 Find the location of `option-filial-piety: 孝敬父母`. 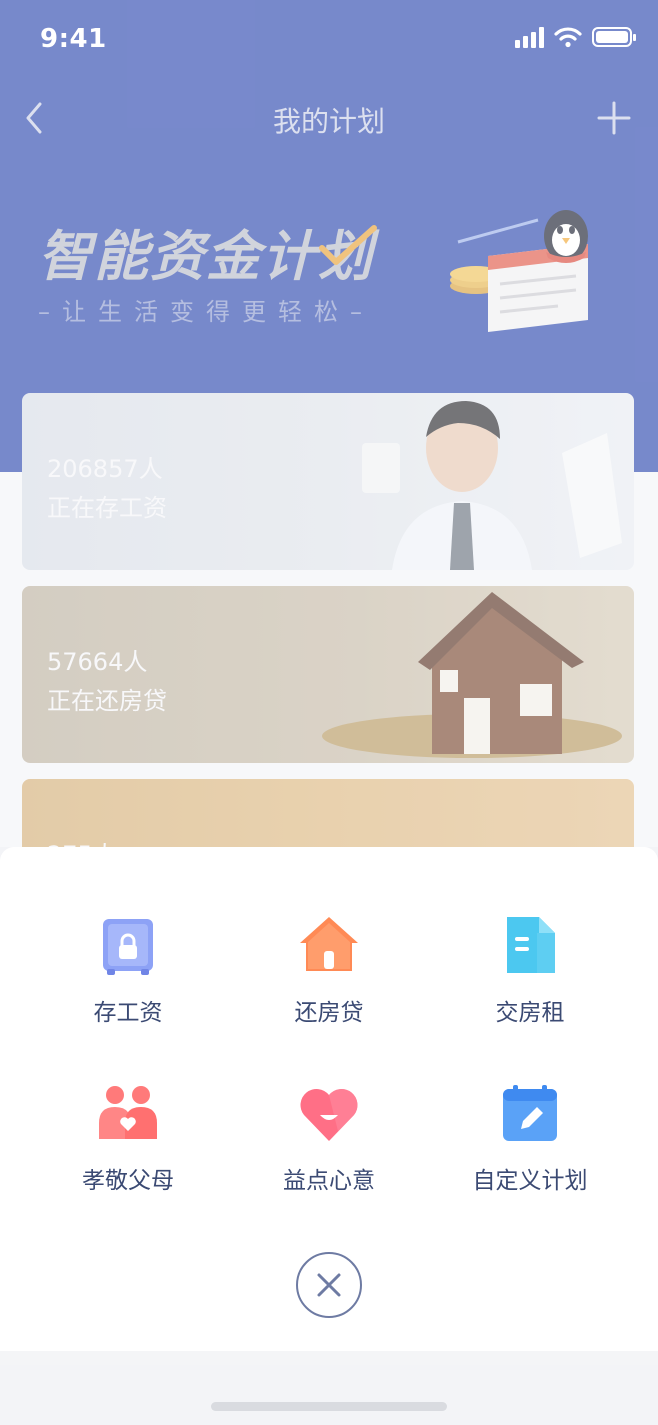

option-filial-piety: 孝敬父母 is located at coordinates (128, 1143).